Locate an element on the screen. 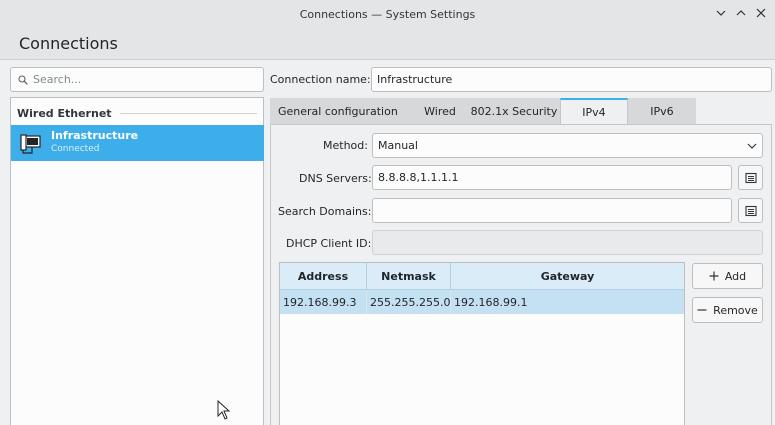  connection-name-field is located at coordinates (571, 79).